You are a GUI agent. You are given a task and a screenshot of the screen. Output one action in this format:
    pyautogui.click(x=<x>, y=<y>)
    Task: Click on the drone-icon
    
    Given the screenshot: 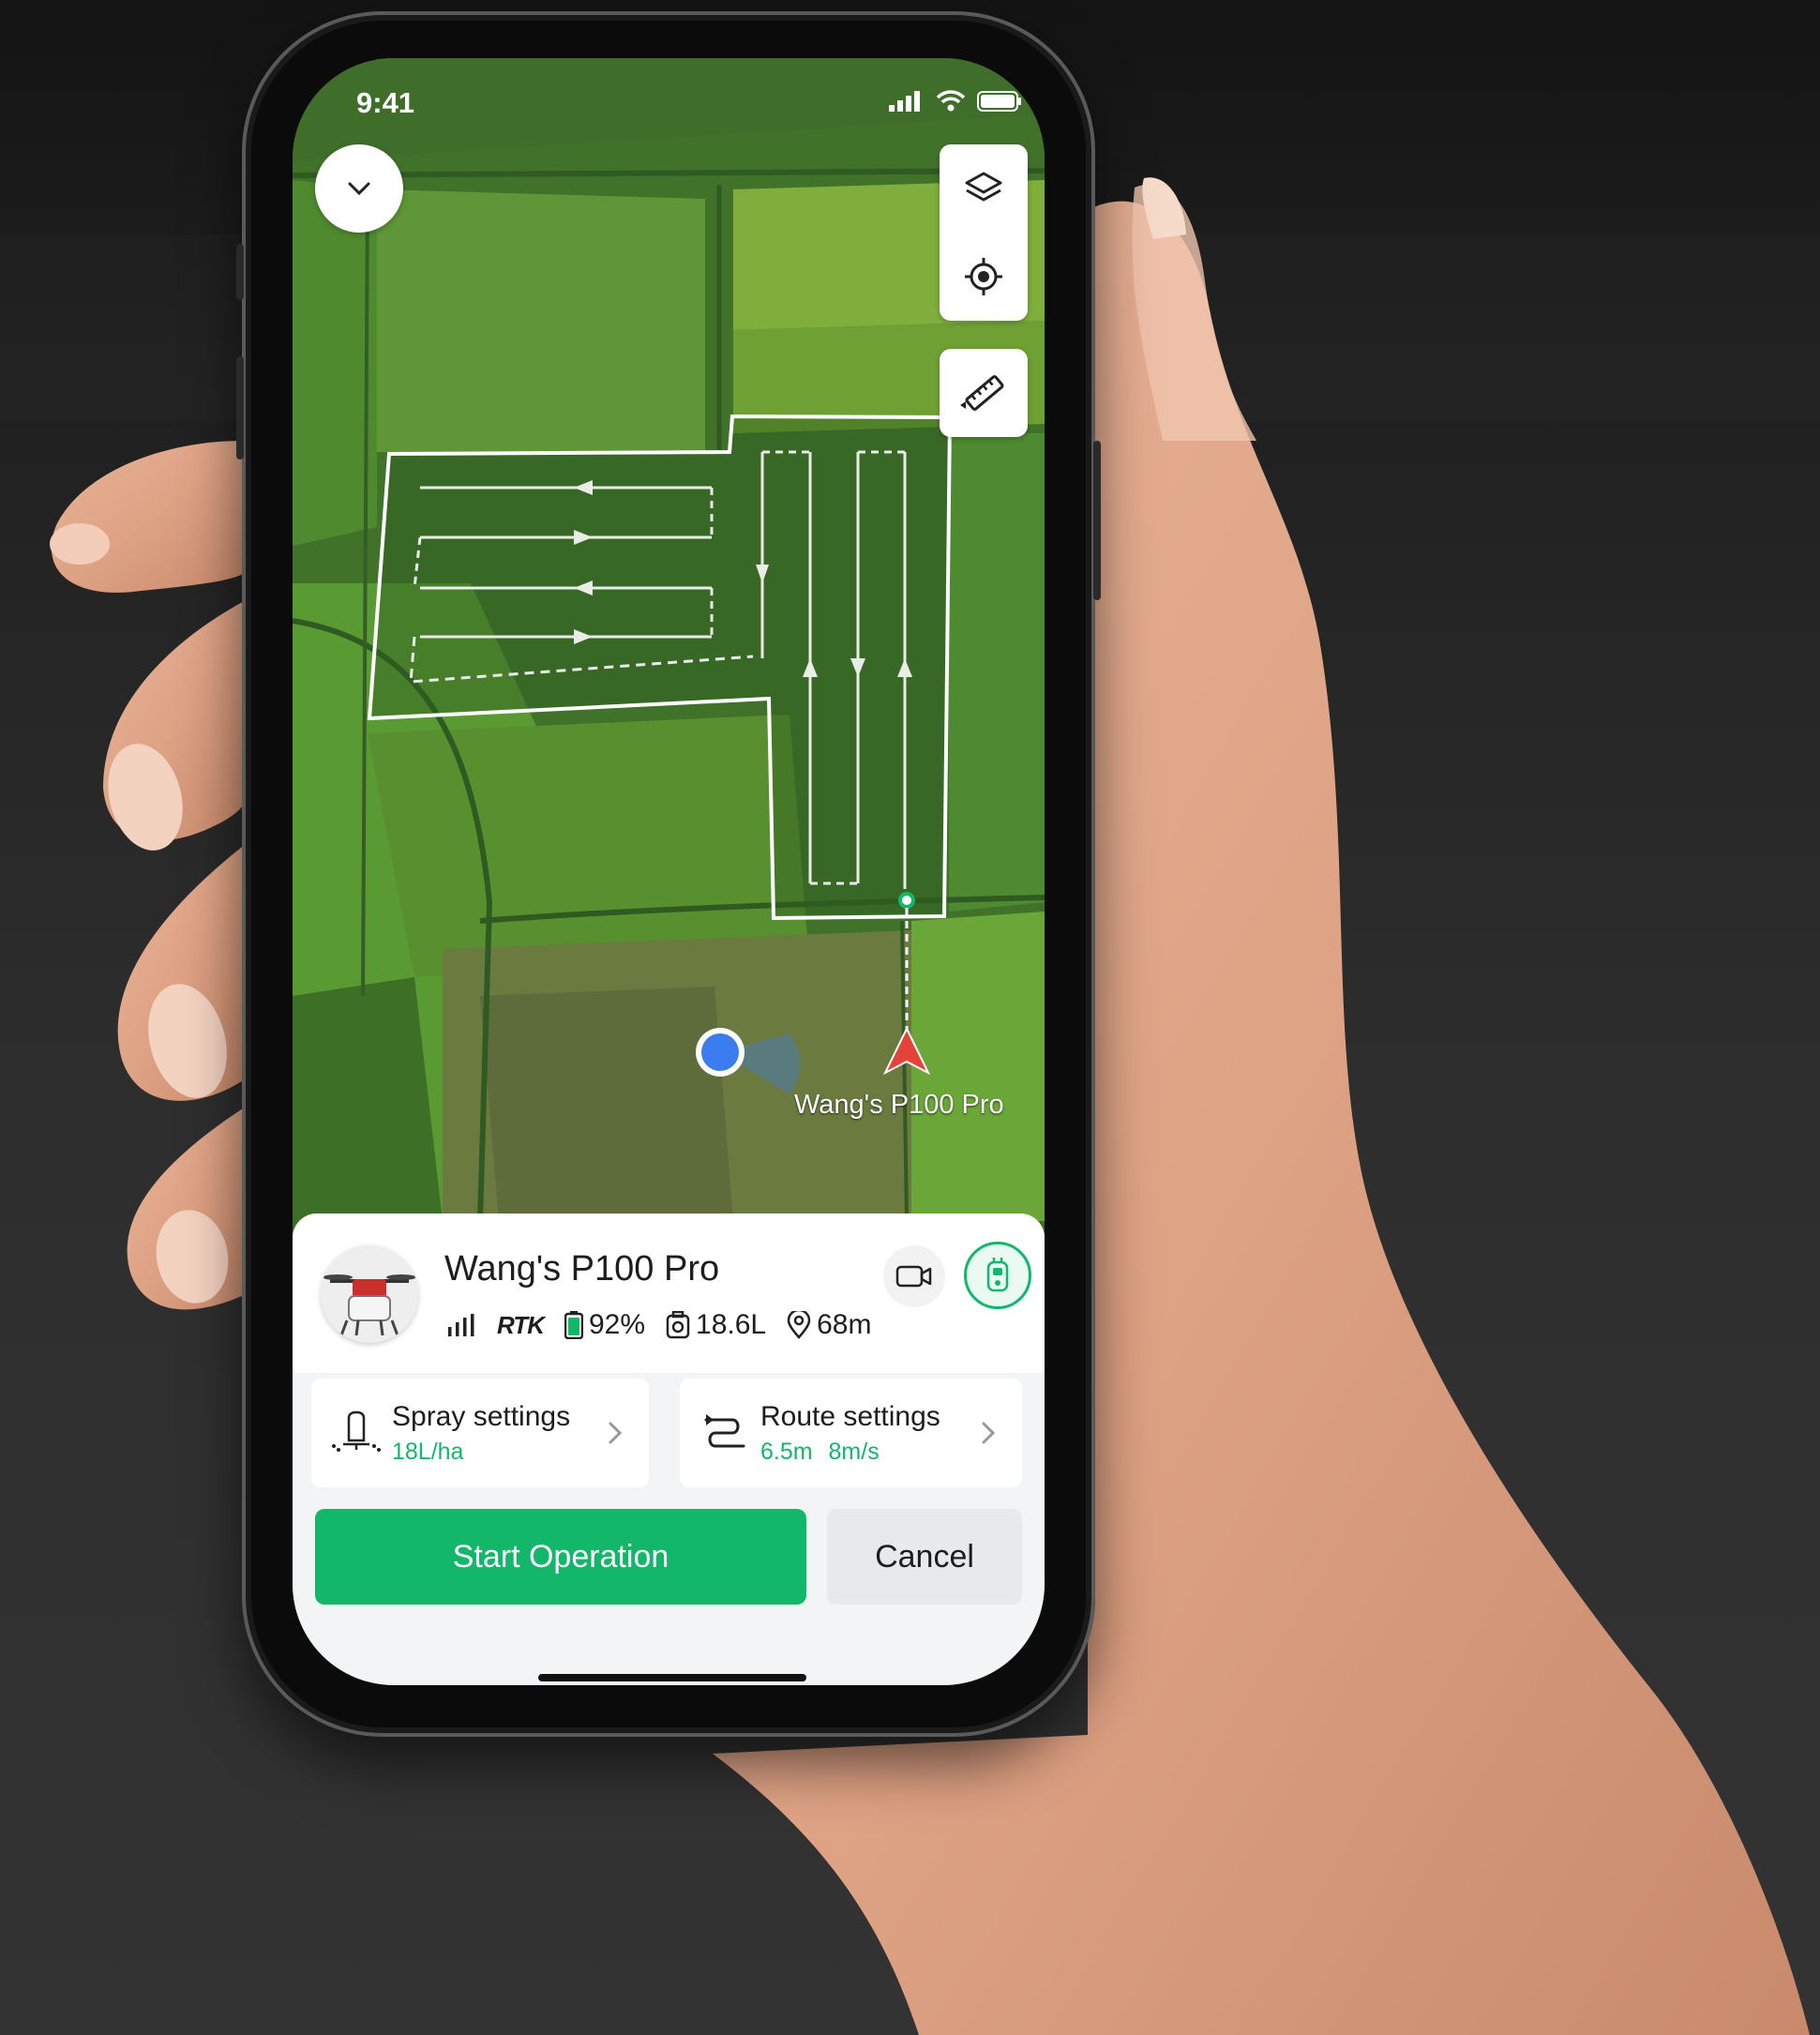 What is the action you would take?
    pyautogui.click(x=369, y=1294)
    